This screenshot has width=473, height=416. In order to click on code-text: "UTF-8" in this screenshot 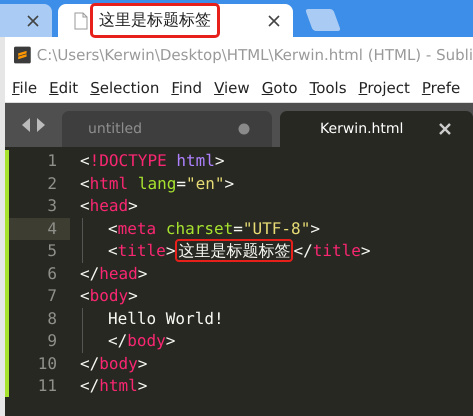, I will do `click(276, 228)`.